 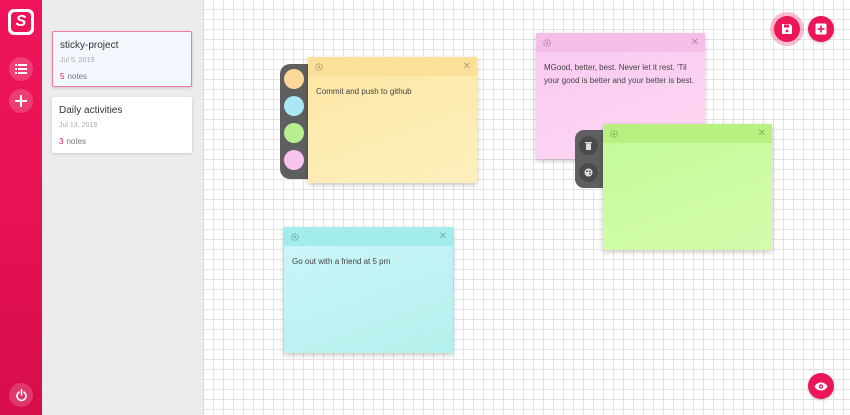 What do you see at coordinates (122, 141) in the screenshot?
I see `project-note-count: 3 notes` at bounding box center [122, 141].